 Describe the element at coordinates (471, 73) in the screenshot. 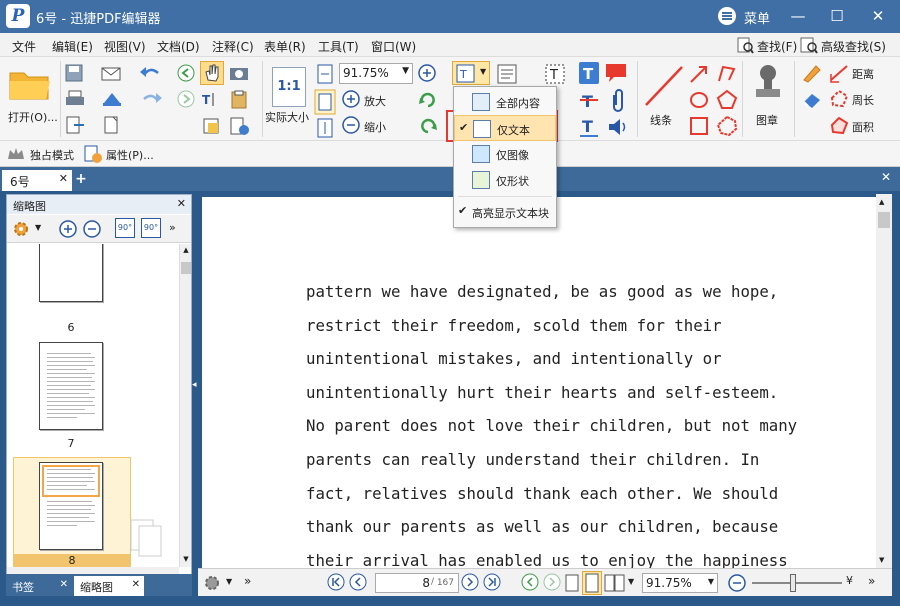

I see `content-filter-button: T ▼` at that location.